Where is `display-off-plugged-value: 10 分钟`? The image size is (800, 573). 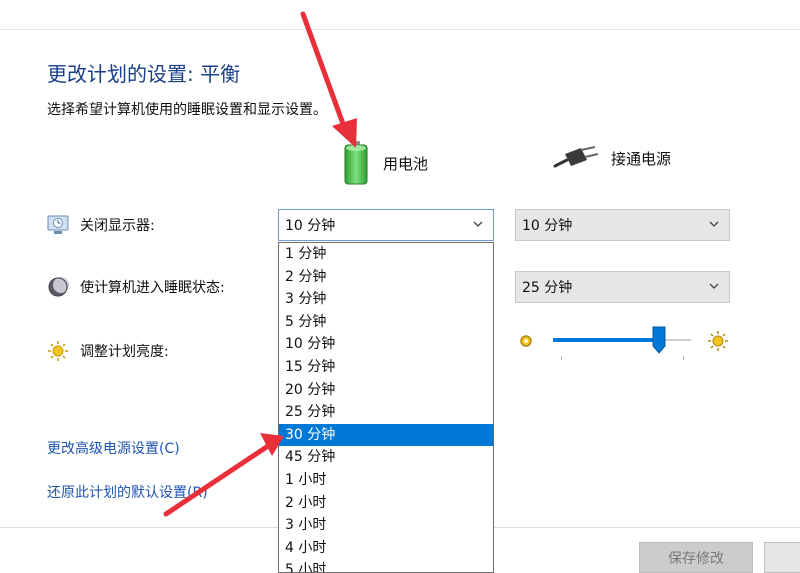
display-off-plugged-value: 10 分钟 is located at coordinates (547, 226).